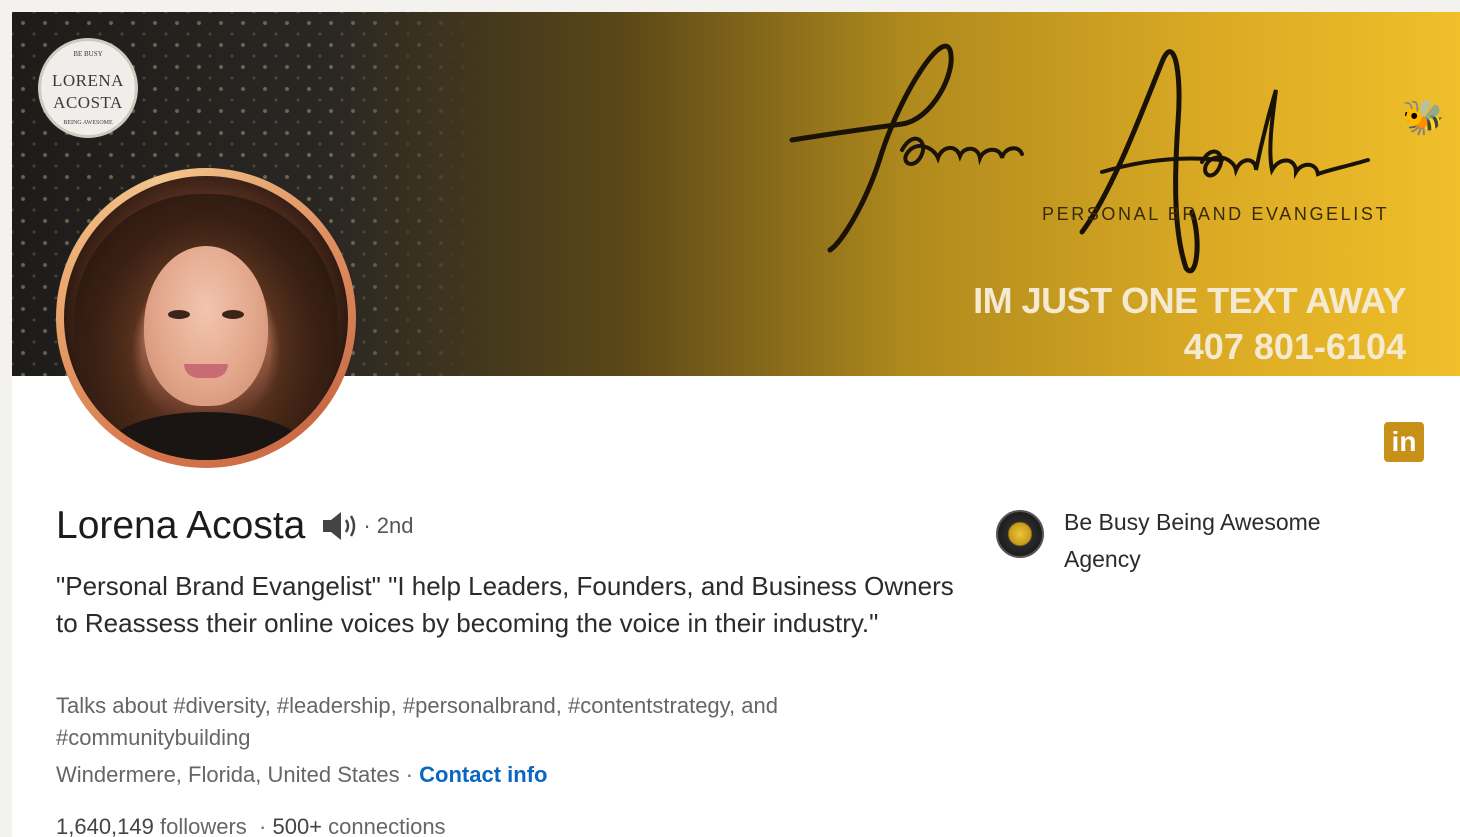  Describe the element at coordinates (105, 825) in the screenshot. I see `followers-count: 1,640,149` at that location.